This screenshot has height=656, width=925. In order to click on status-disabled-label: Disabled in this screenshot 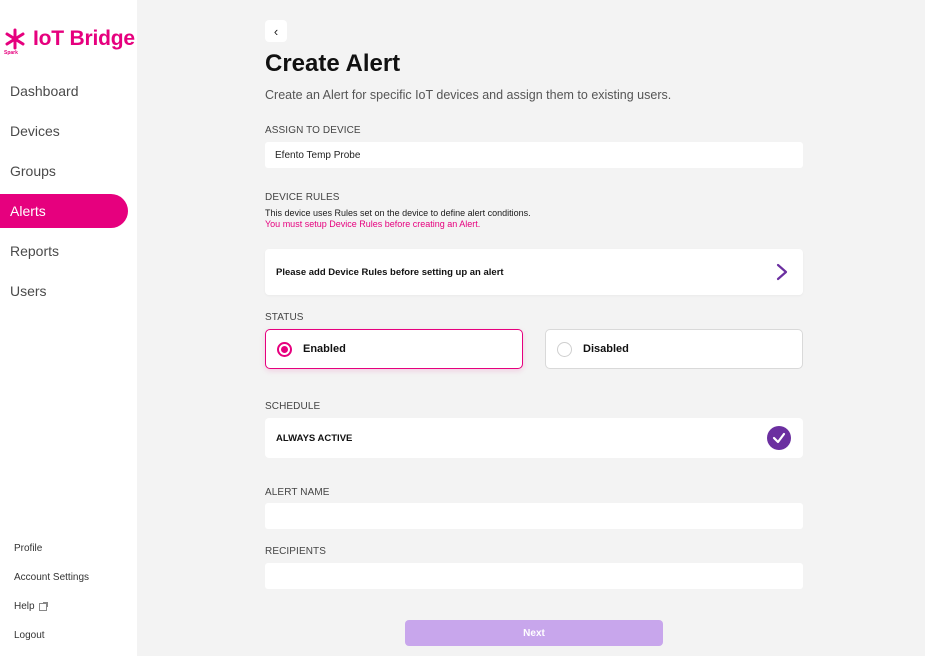, I will do `click(606, 349)`.